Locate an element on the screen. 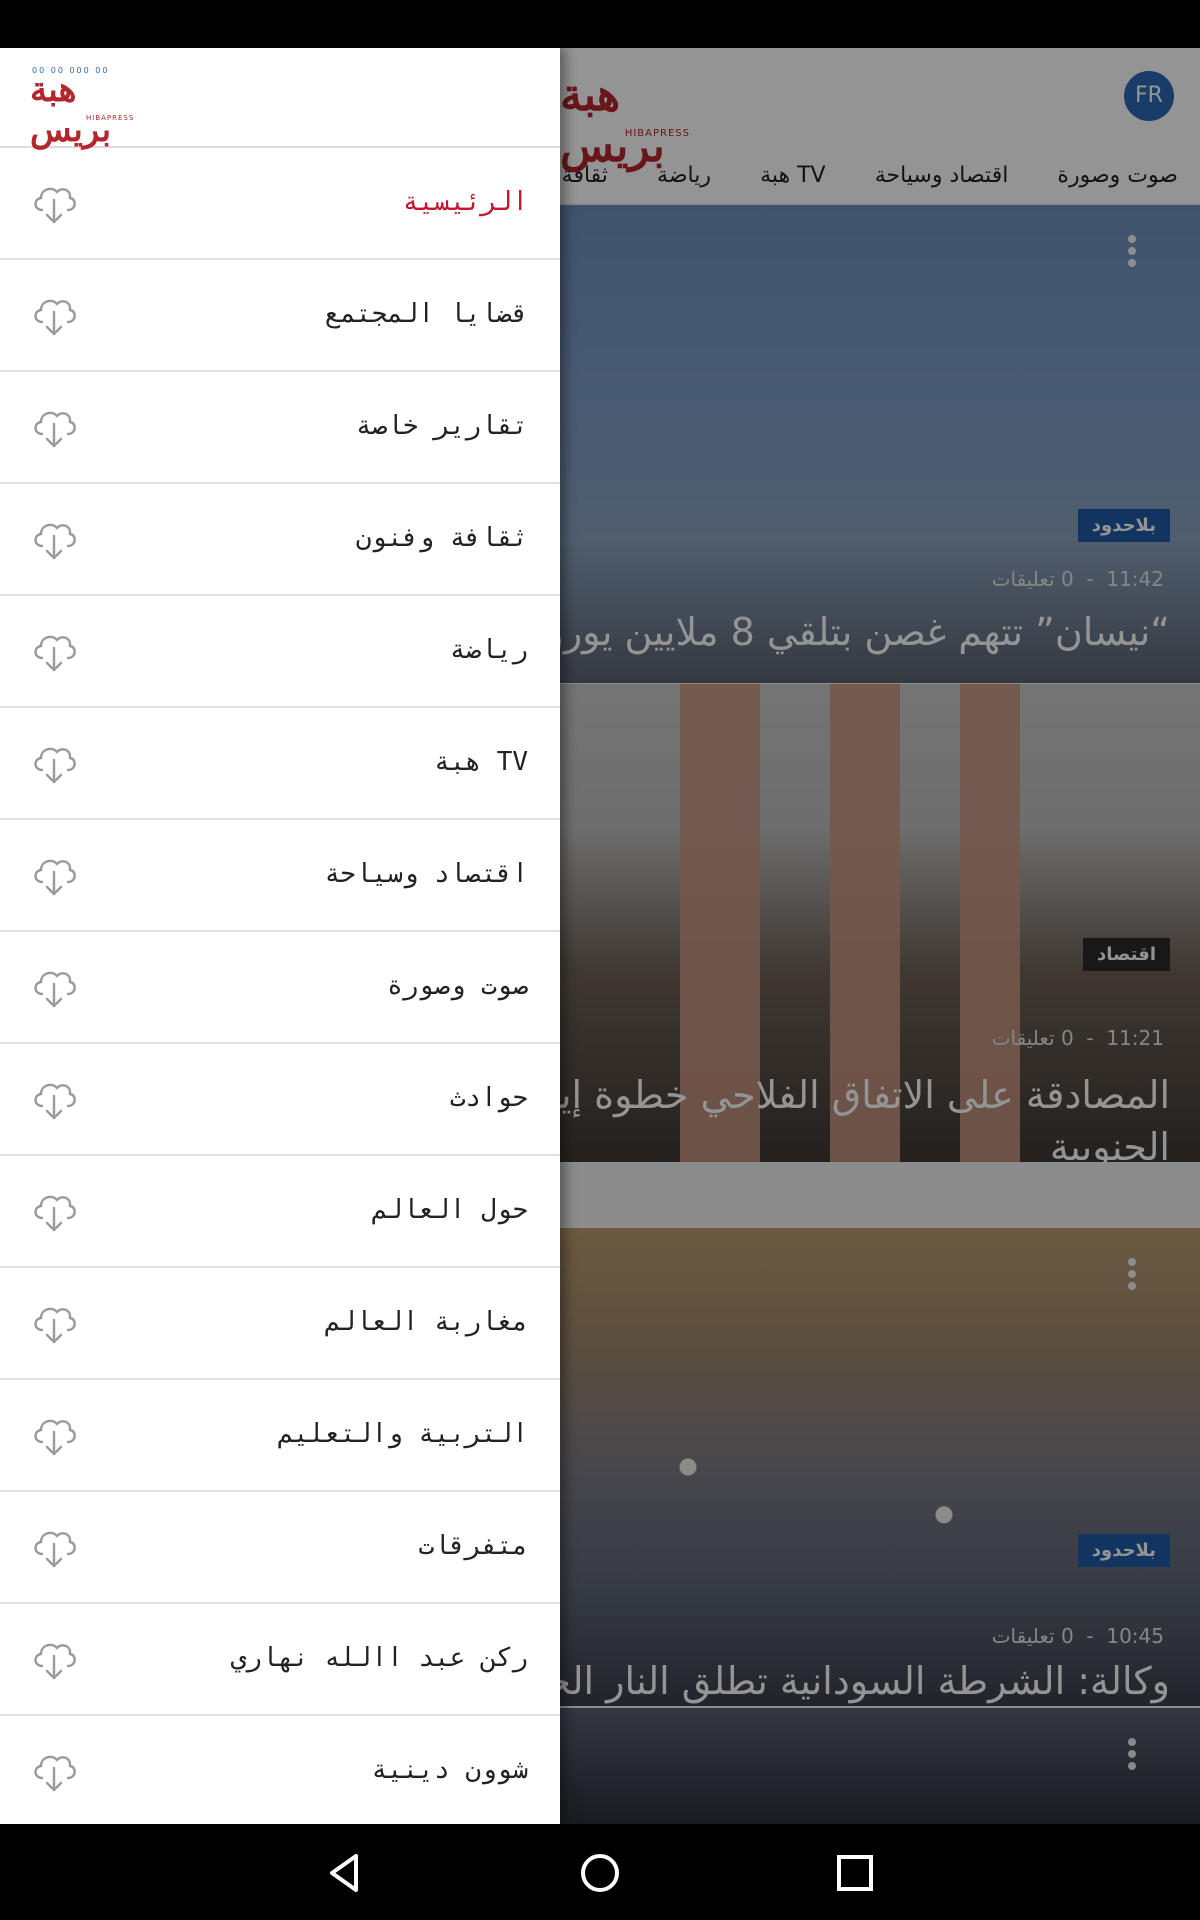  drawer-menu-item-label: تقارير خاصة is located at coordinates (441, 426).